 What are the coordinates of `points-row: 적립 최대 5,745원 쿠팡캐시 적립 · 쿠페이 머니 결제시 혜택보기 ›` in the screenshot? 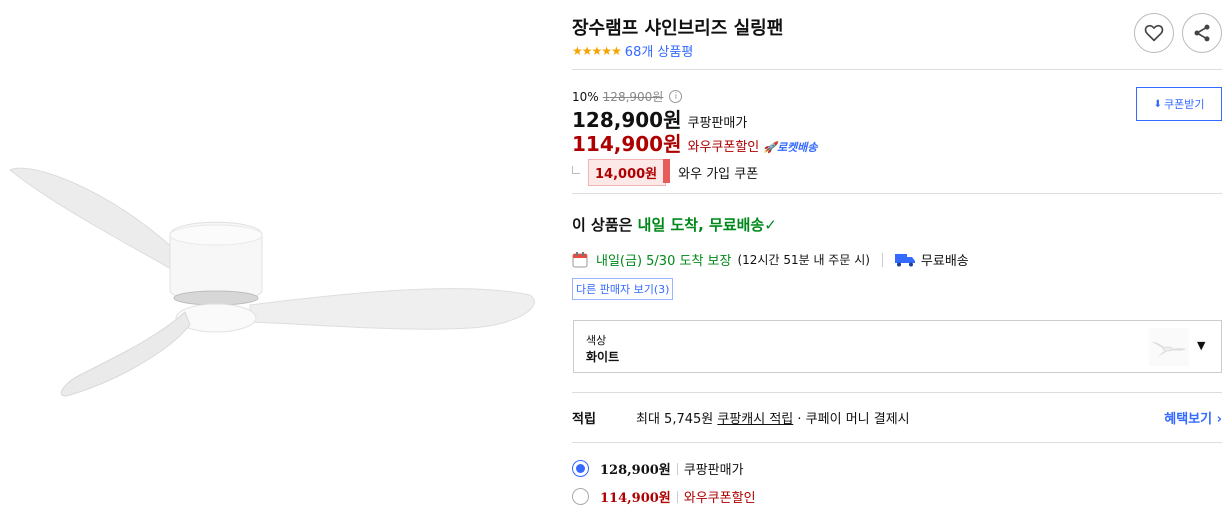 It's located at (897, 417).